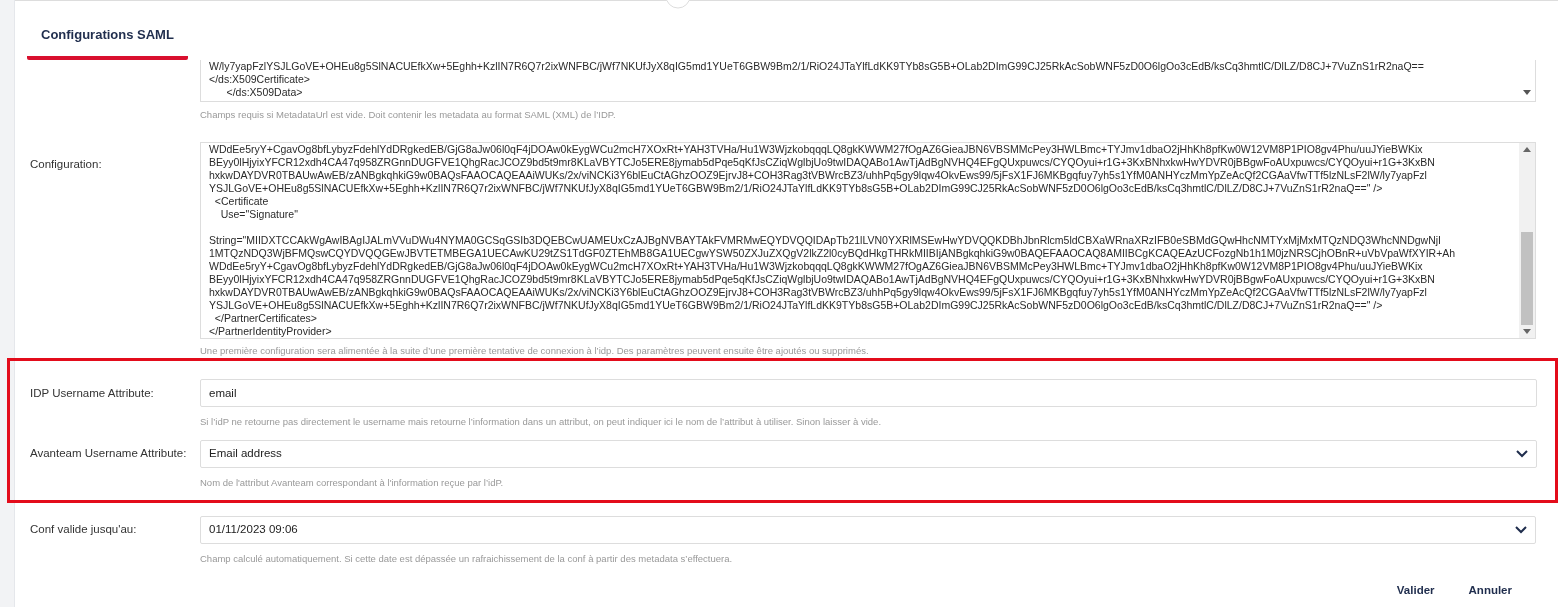 The width and height of the screenshot is (1558, 607). What do you see at coordinates (108, 453) in the screenshot?
I see `field-label: Avanteam Username Attribute:` at bounding box center [108, 453].